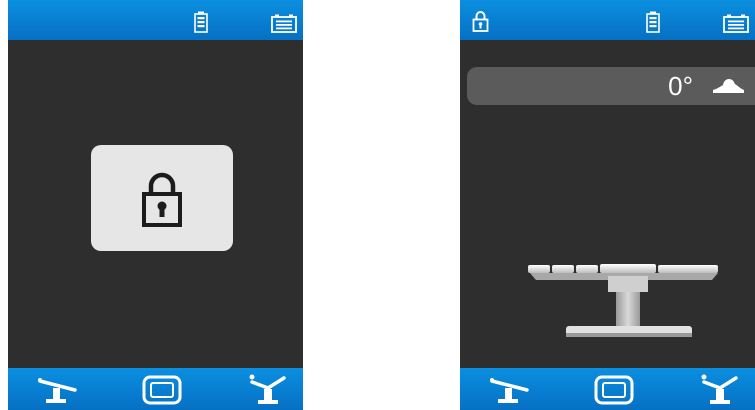 This screenshot has height=410, width=755. I want to click on unlock-button, so click(162, 198).